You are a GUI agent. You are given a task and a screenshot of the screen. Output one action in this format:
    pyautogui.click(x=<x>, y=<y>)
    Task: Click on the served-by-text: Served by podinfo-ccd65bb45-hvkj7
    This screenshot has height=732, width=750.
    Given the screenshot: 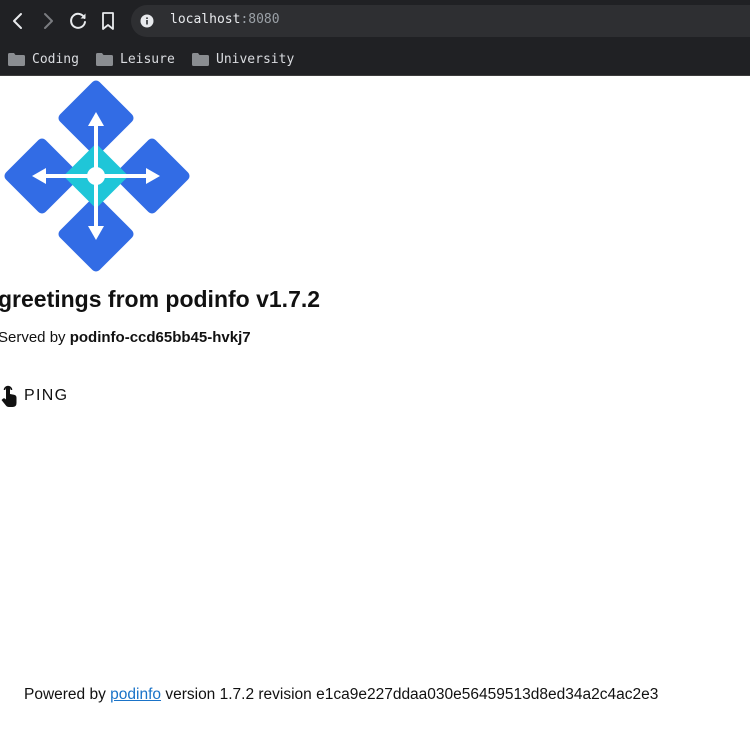 What is the action you would take?
    pyautogui.click(x=125, y=337)
    